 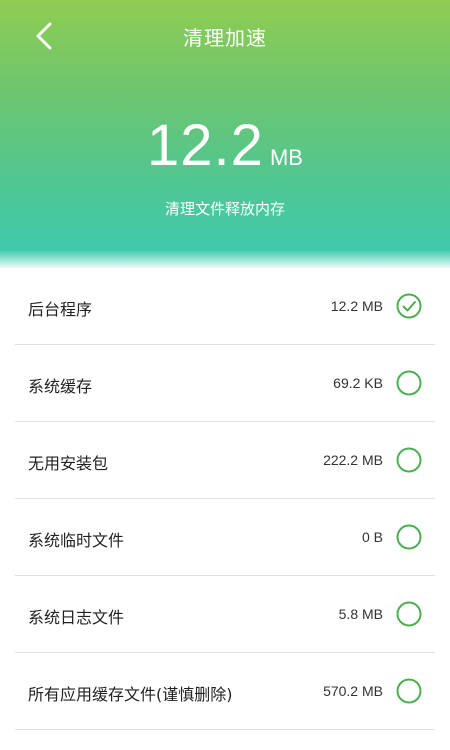 What do you see at coordinates (225, 38) in the screenshot?
I see `page-title: 清理加速` at bounding box center [225, 38].